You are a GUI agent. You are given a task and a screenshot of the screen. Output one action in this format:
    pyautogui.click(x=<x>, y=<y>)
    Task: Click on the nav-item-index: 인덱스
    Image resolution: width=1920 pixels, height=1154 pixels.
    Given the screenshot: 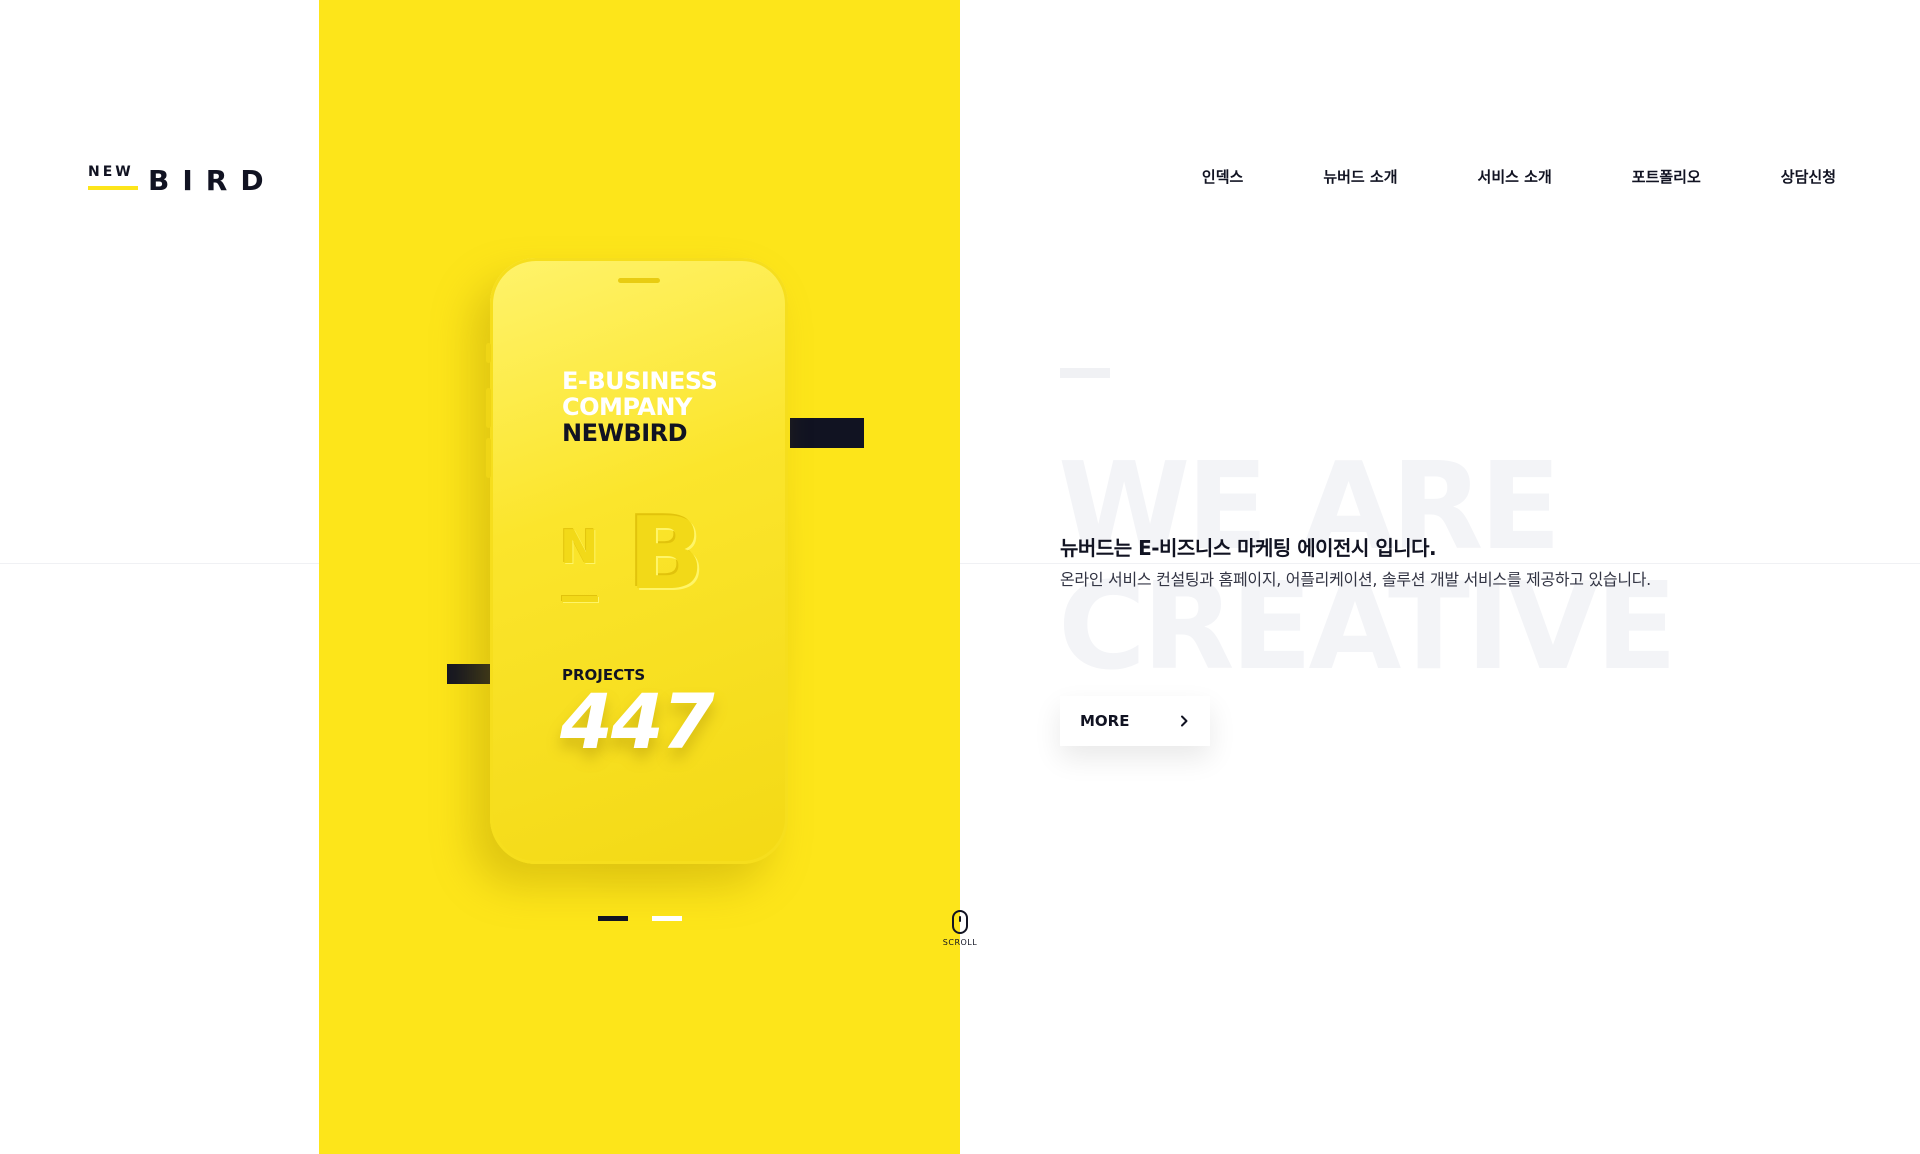 What is the action you would take?
    pyautogui.click(x=1222, y=177)
    